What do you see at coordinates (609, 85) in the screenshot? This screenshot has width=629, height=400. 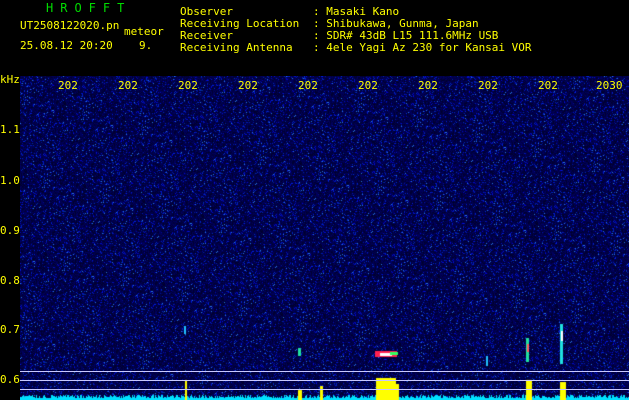 I see `x-tick-label: 2030` at bounding box center [609, 85].